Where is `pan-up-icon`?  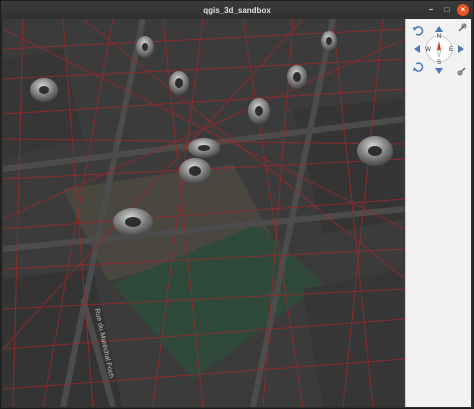 pan-up-icon is located at coordinates (439, 29).